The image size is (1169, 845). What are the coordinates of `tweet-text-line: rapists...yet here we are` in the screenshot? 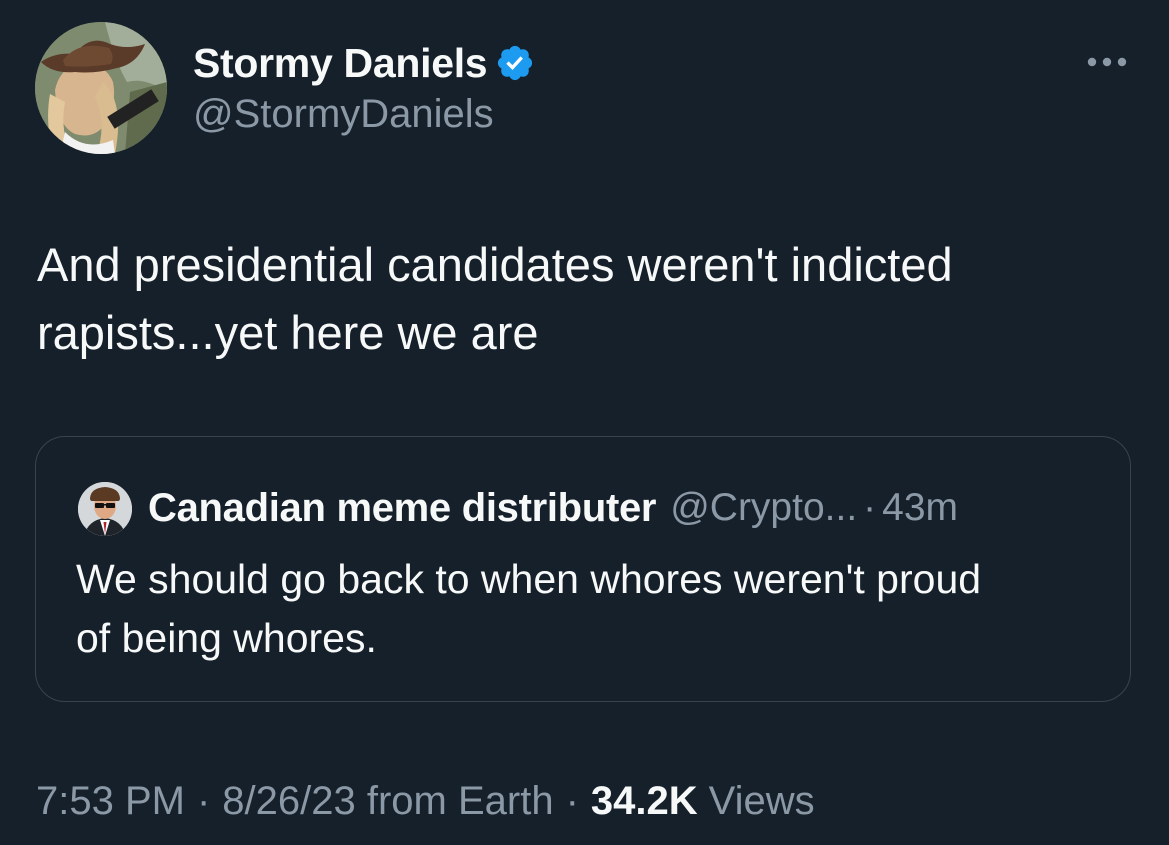 It's located at (288, 332).